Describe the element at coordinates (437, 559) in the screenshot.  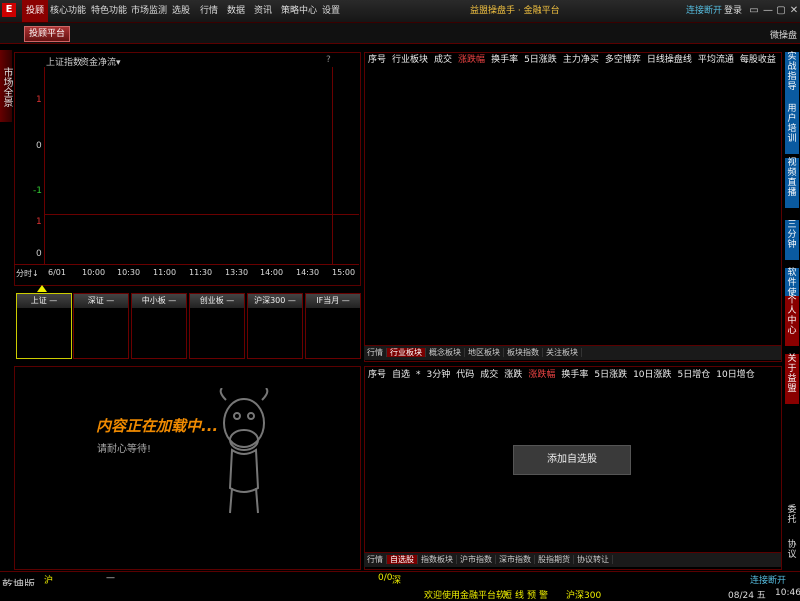
I see `tab-index-sector: 指数板块` at that location.